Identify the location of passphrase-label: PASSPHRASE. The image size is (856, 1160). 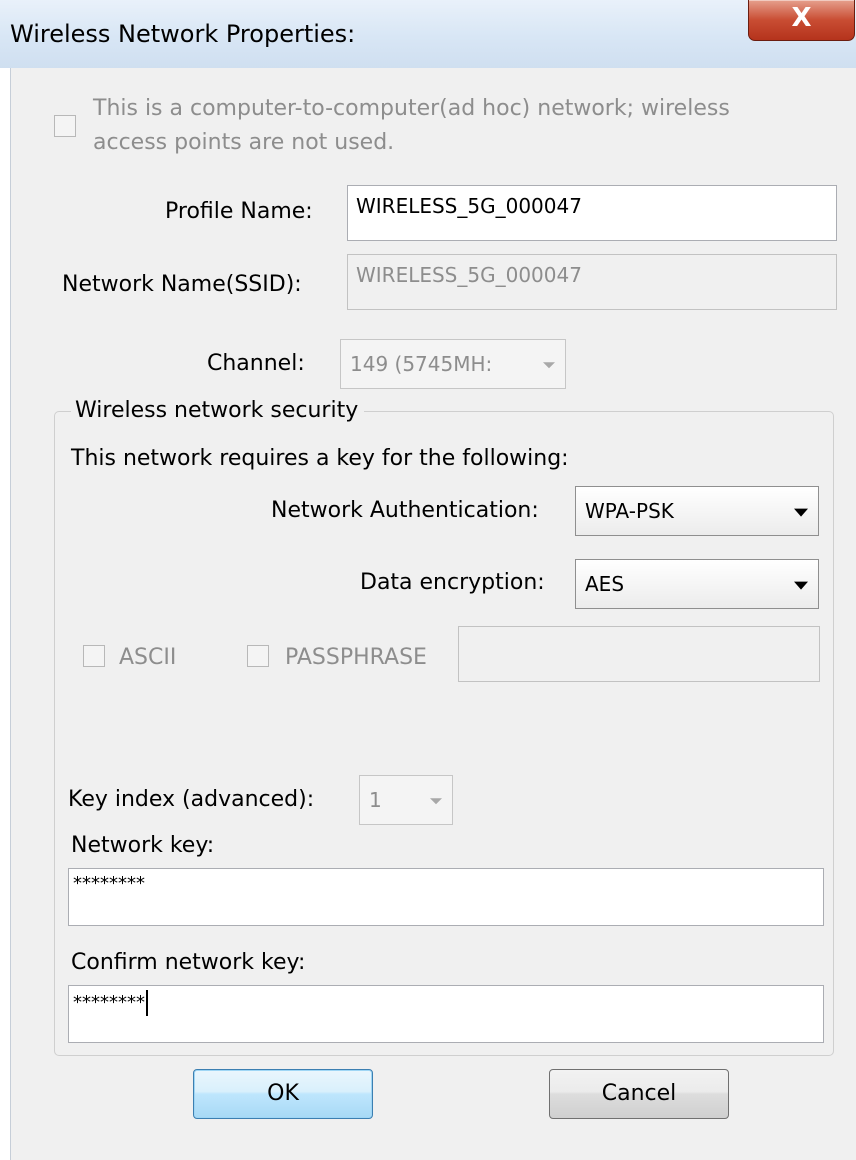
(356, 657).